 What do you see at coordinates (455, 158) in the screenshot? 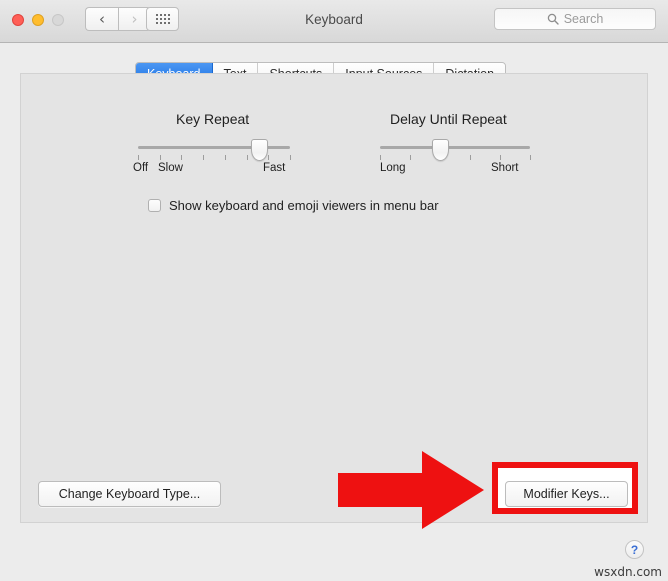
I see `delay-ticks` at bounding box center [455, 158].